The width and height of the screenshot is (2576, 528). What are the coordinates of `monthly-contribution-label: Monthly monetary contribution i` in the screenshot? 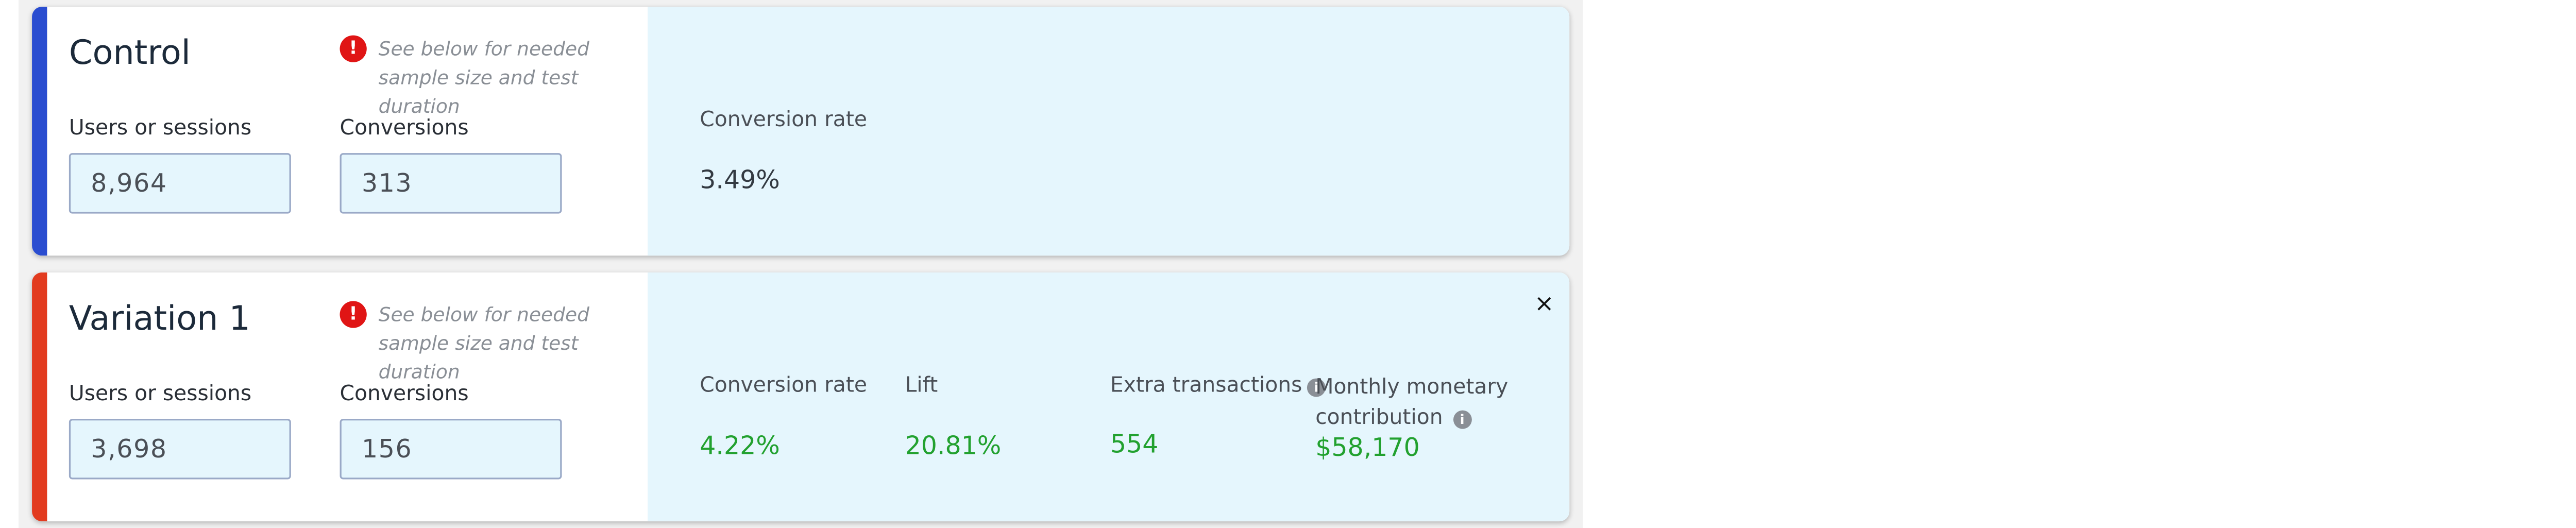 It's located at (1411, 402).